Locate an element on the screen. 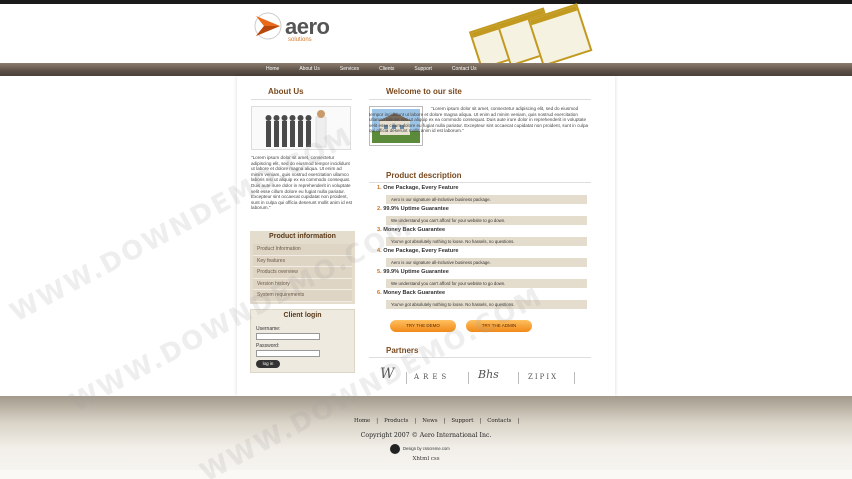 The height and width of the screenshot is (479, 852). product-description-heading: Product description is located at coordinates (424, 175).